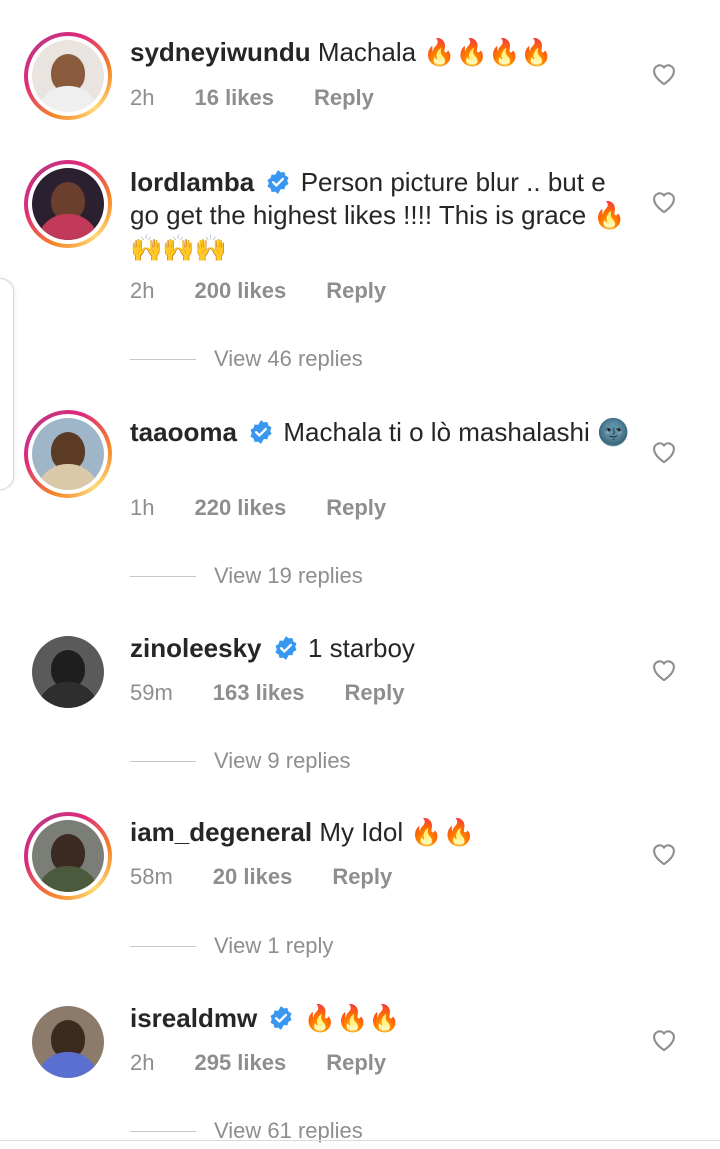  I want to click on view-replies-button: View 1 reply, so click(231, 946).